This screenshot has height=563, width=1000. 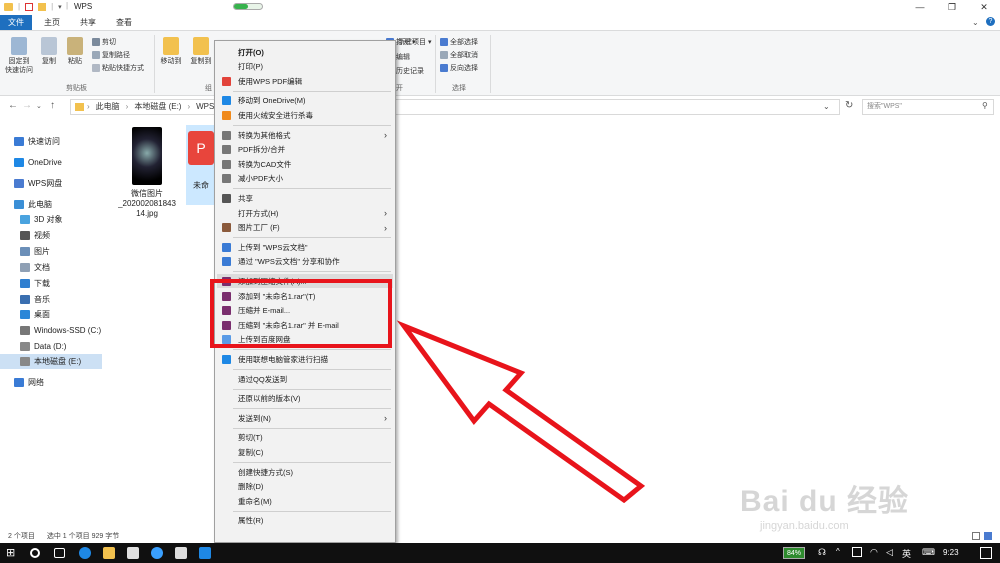 I want to click on history-button: 历史记录, so click(x=410, y=71).